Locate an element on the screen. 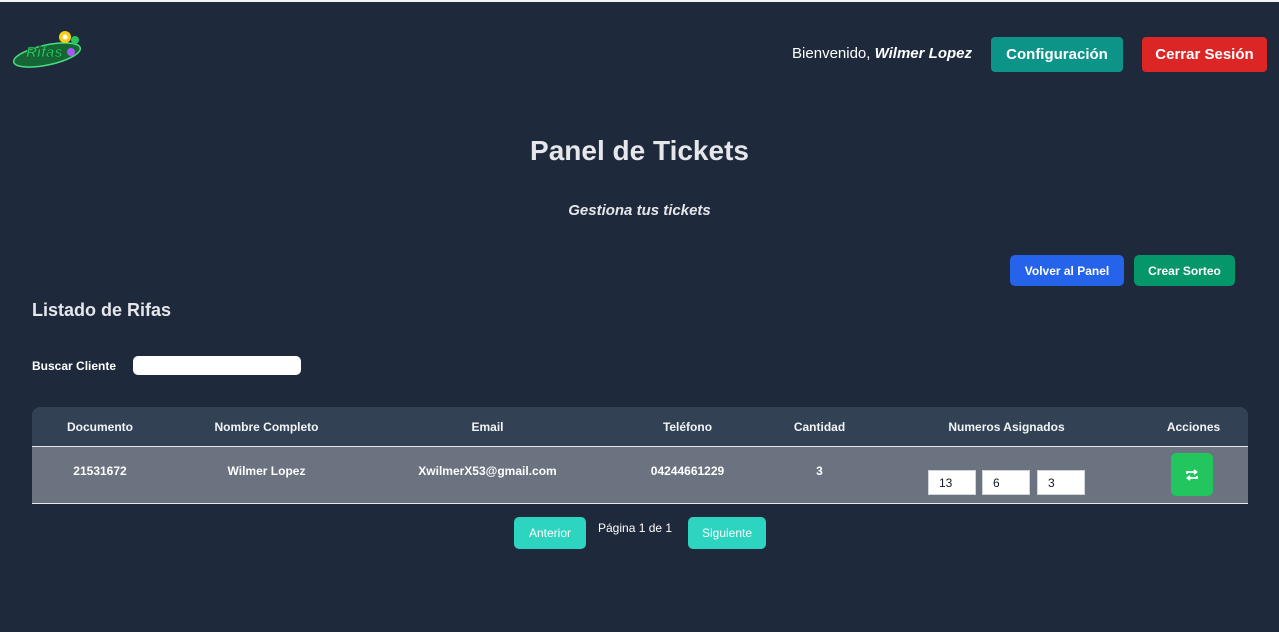  rifas-logo: Rifas is located at coordinates (49, 50).